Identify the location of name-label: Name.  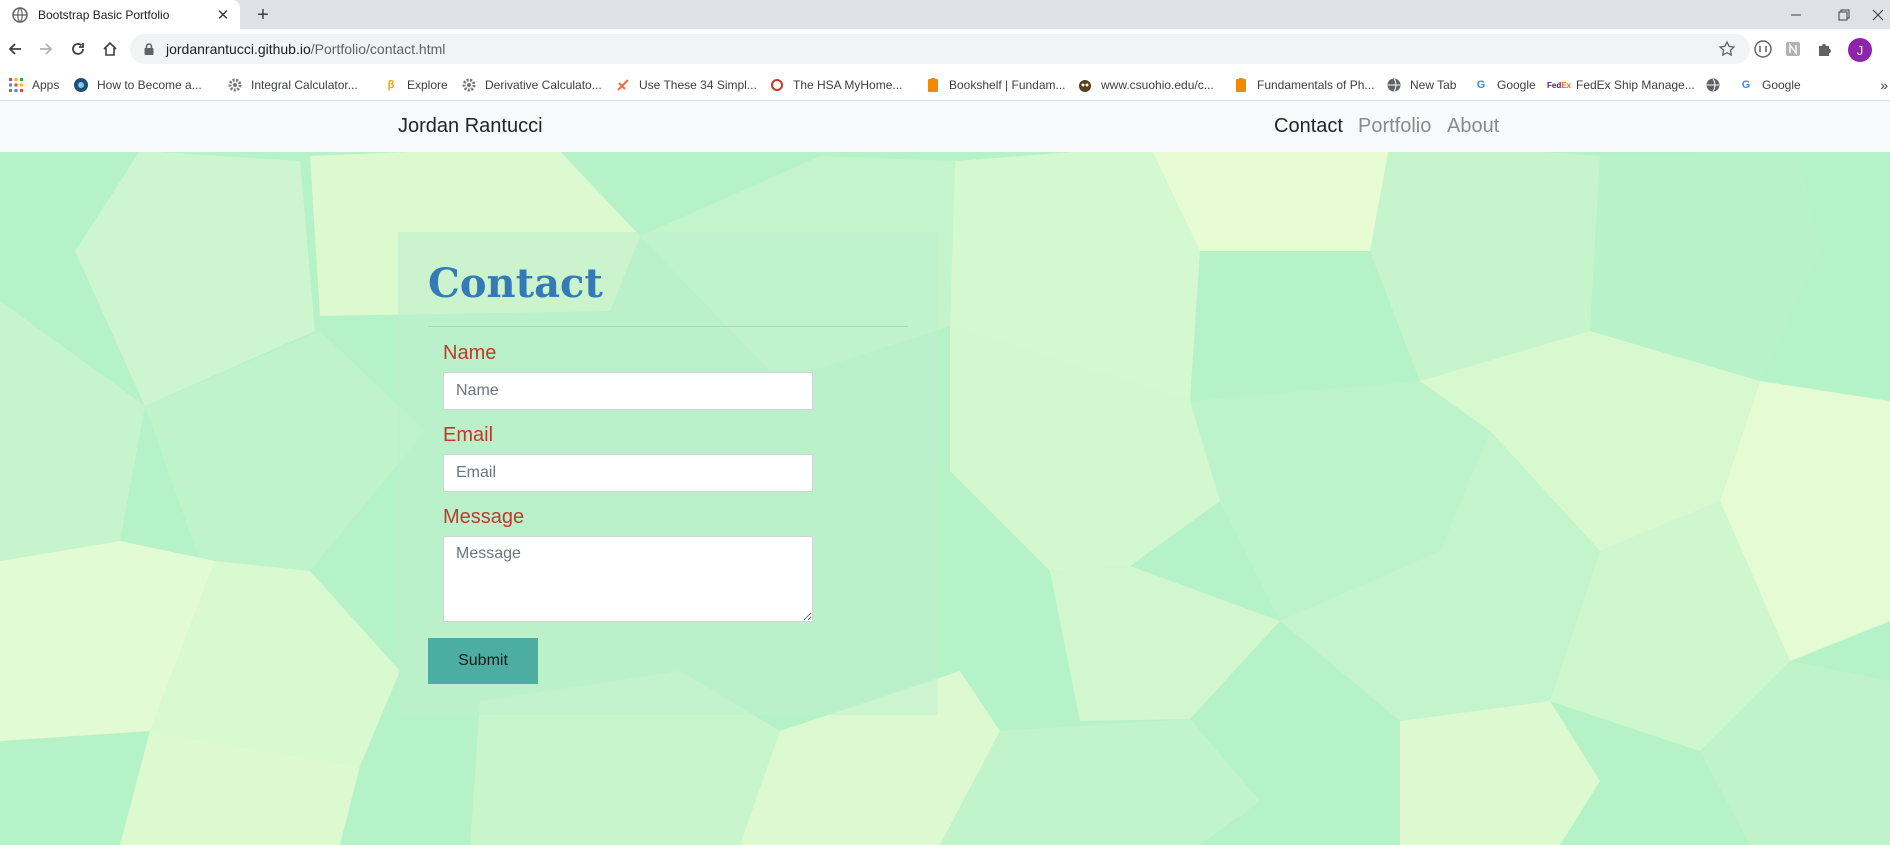
(470, 353).